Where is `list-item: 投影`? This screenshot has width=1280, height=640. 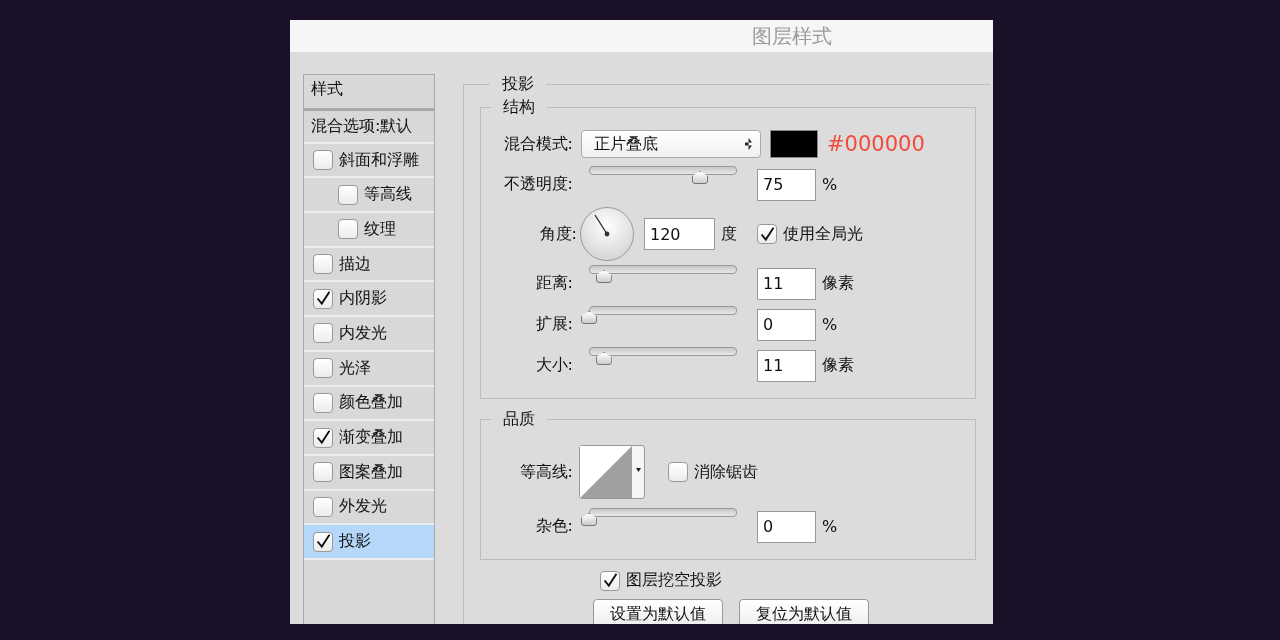
list-item: 投影 is located at coordinates (369, 542).